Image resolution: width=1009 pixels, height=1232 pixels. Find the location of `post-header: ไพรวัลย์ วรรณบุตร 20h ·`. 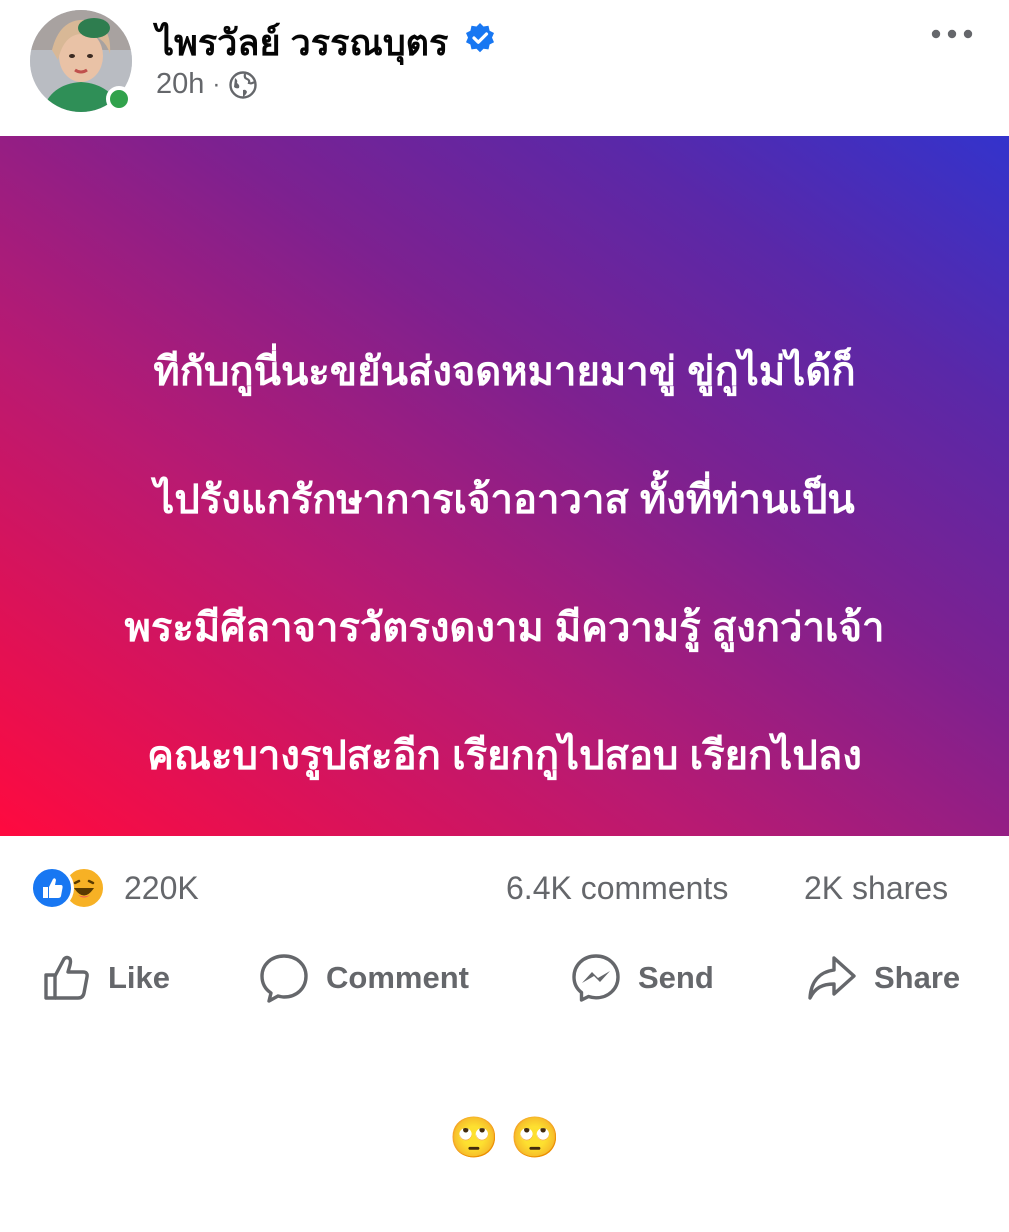

post-header: ไพรวัลย์ วรรณบุตร 20h · is located at coordinates (504, 68).